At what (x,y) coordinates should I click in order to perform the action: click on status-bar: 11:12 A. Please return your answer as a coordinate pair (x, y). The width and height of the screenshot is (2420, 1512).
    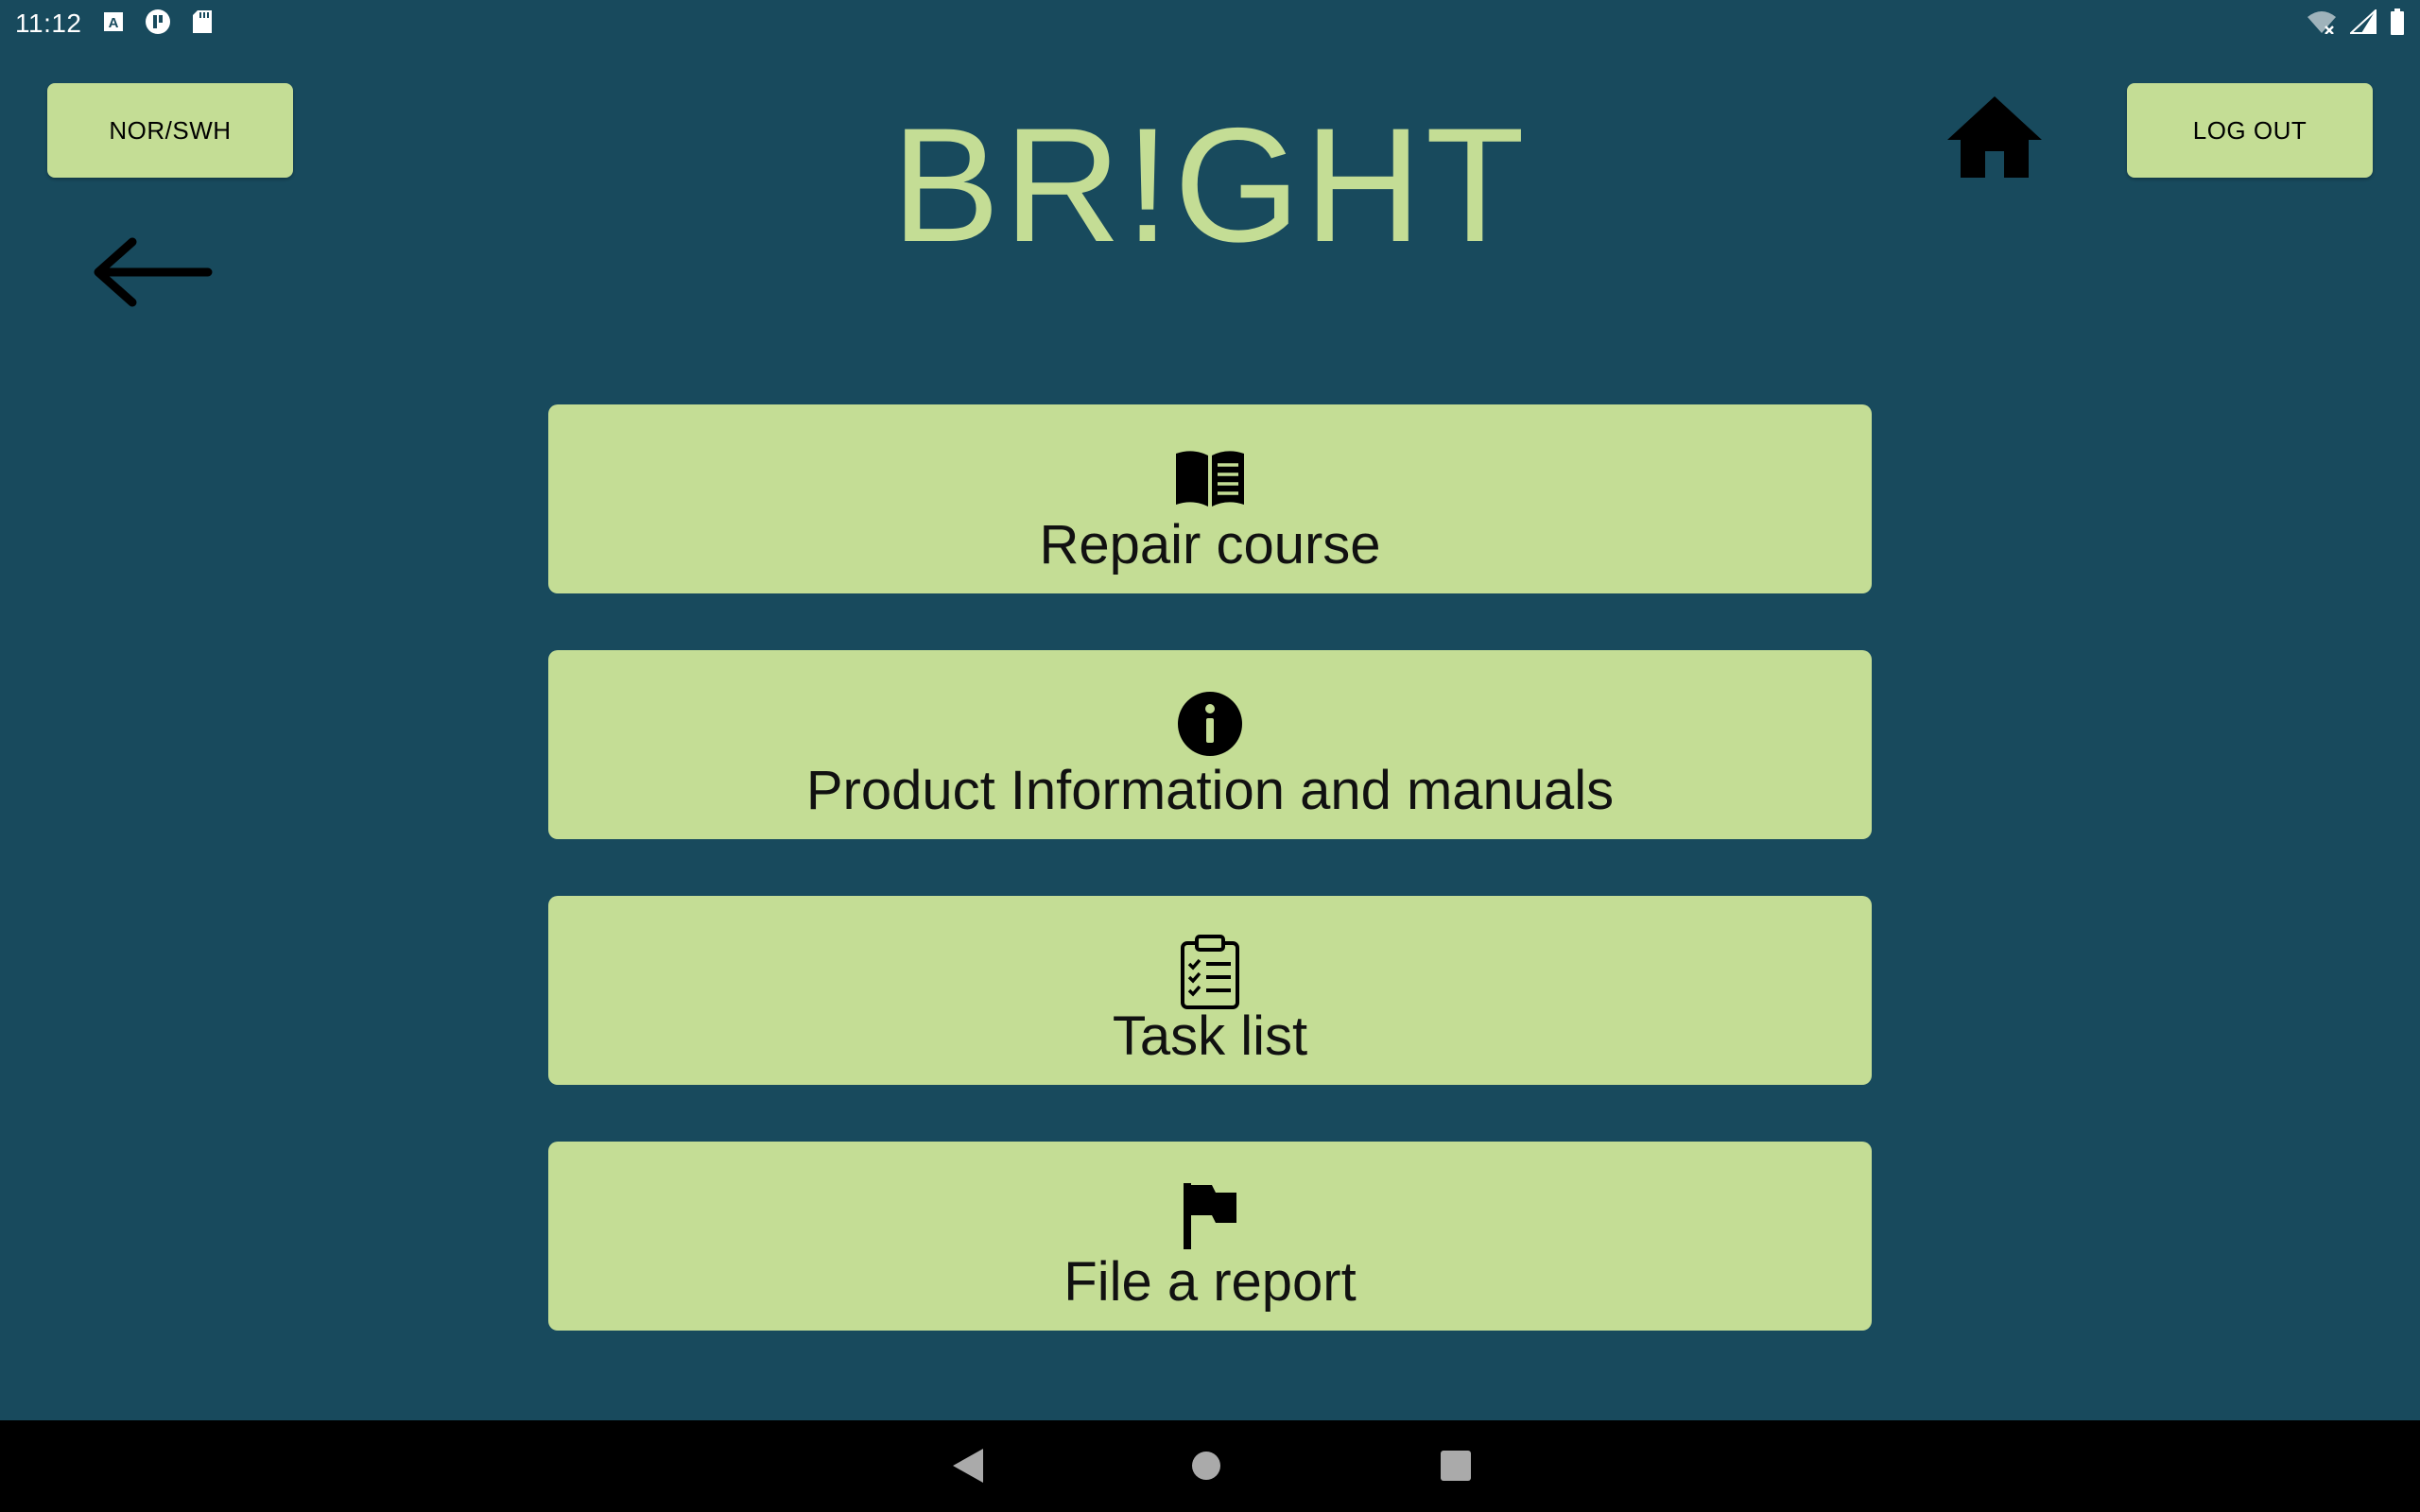
    Looking at the image, I should click on (1210, 23).